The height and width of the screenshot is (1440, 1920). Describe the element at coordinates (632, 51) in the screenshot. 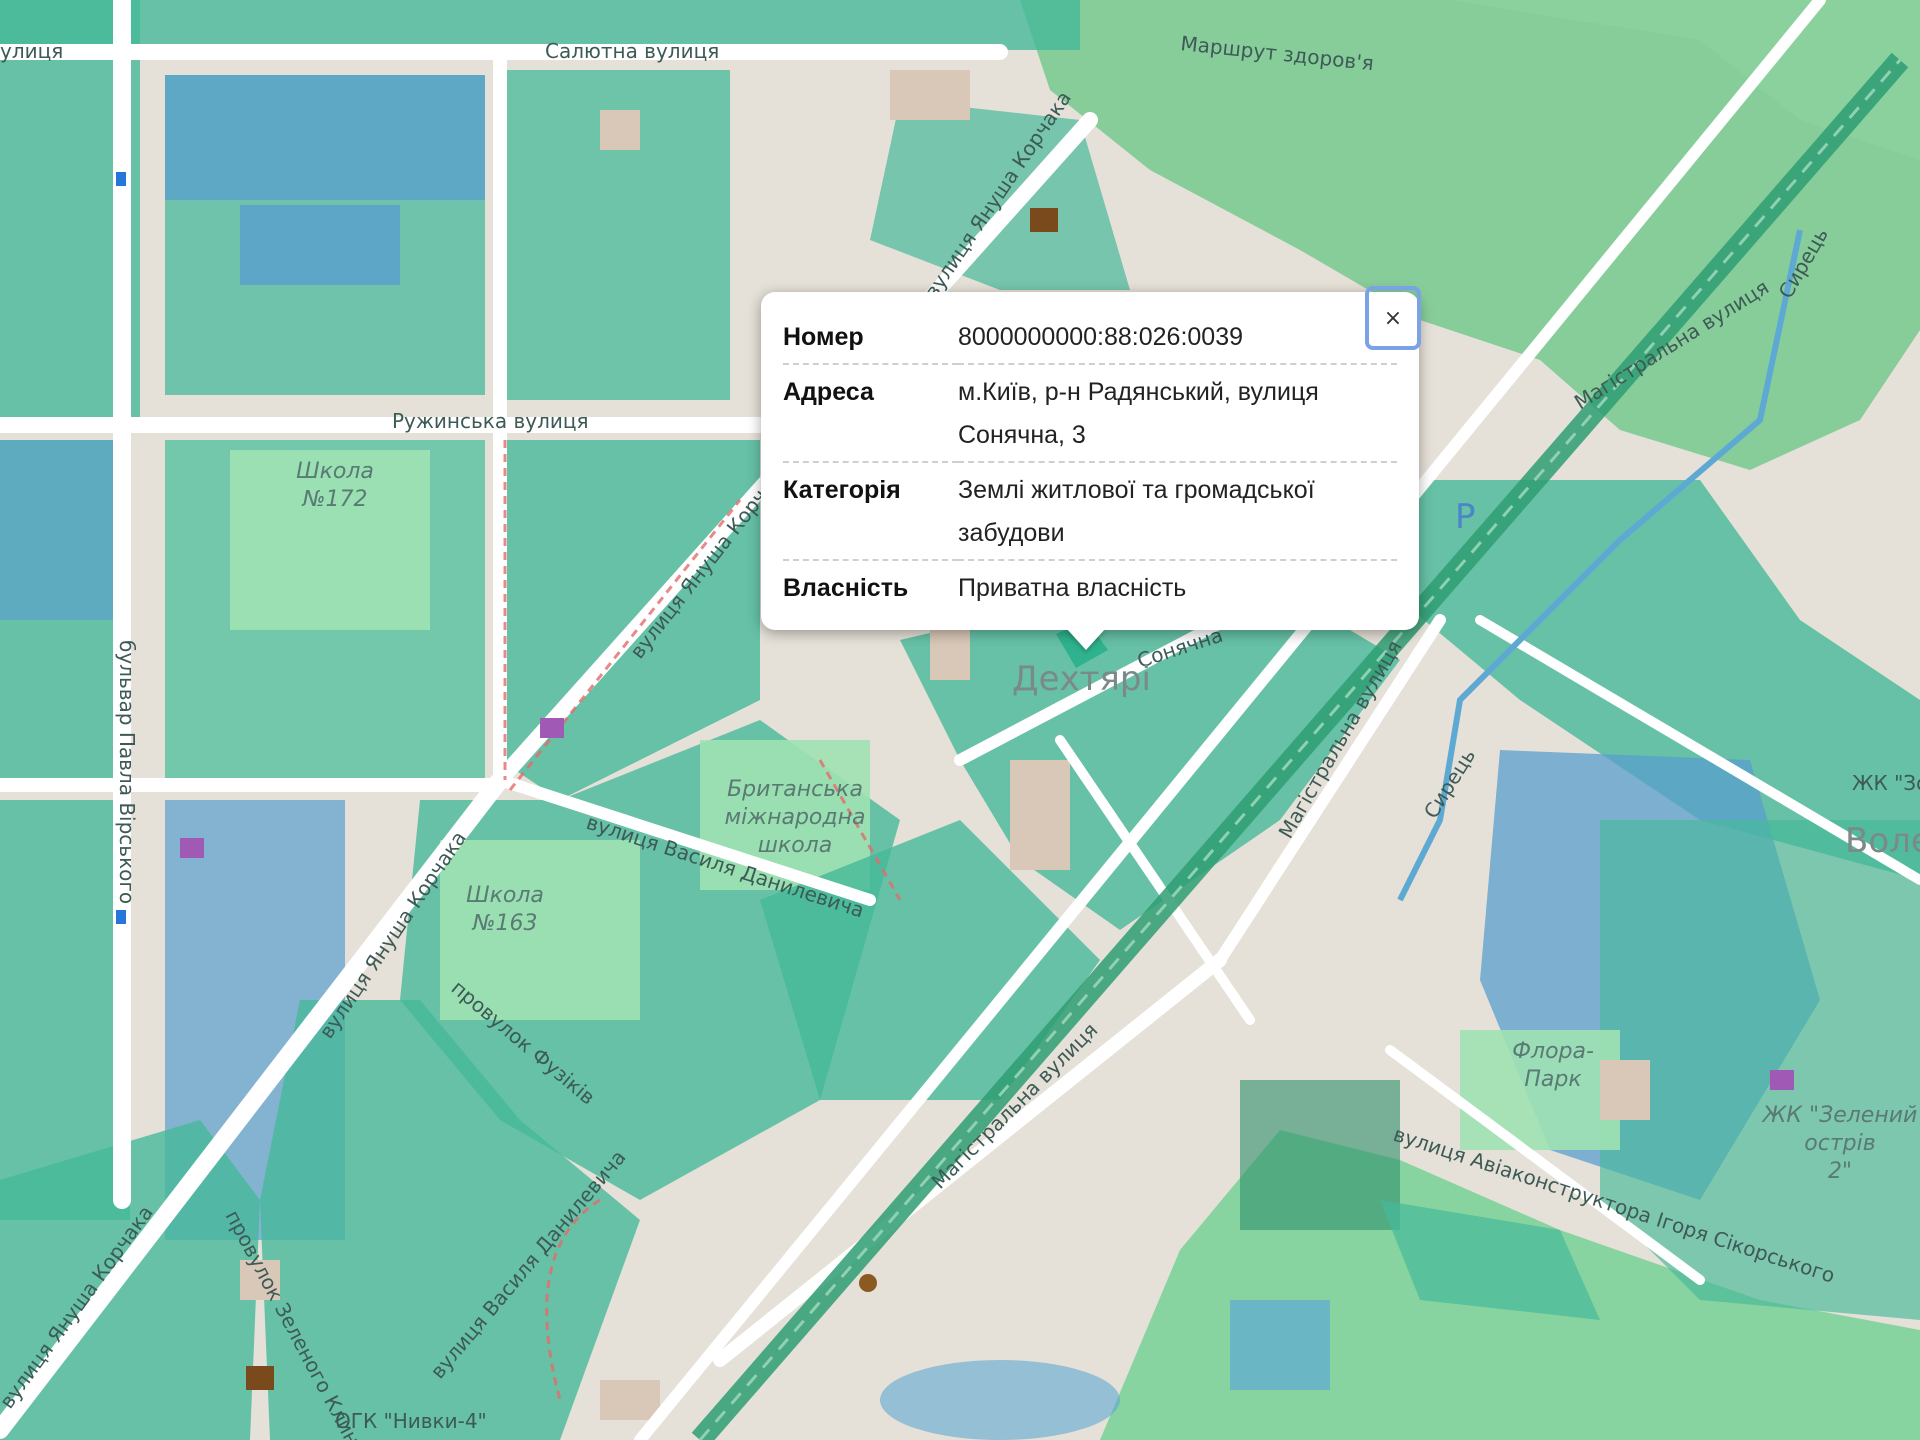

I see `label-salyutna-street: Салютна вулиця` at that location.